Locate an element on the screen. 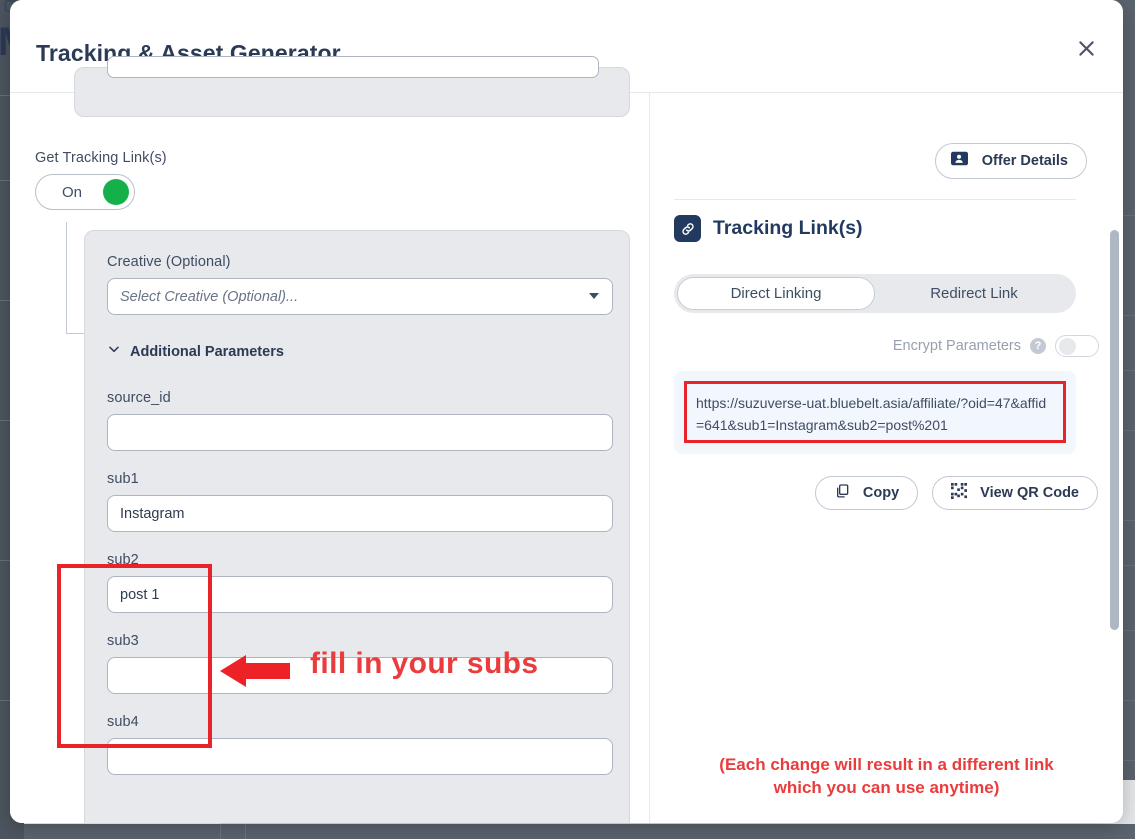  get-tracking-links-label: Get Tracking Link(s) is located at coordinates (101, 158).